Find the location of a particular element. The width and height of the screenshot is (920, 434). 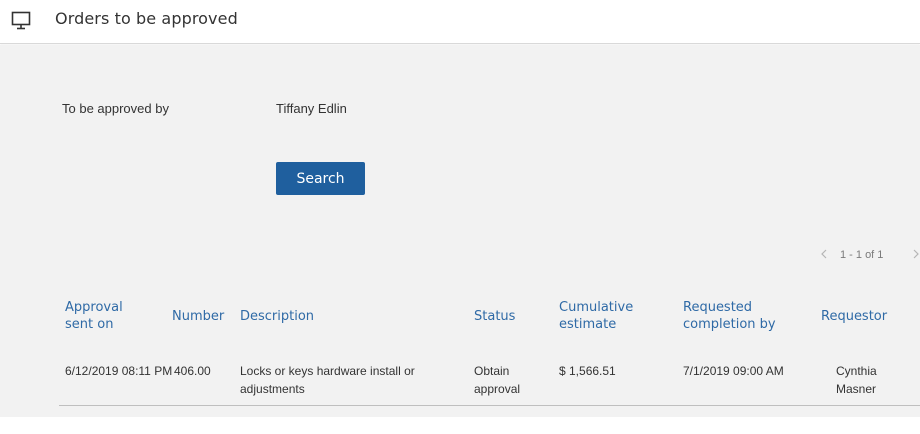

search-button: Search is located at coordinates (320, 178).